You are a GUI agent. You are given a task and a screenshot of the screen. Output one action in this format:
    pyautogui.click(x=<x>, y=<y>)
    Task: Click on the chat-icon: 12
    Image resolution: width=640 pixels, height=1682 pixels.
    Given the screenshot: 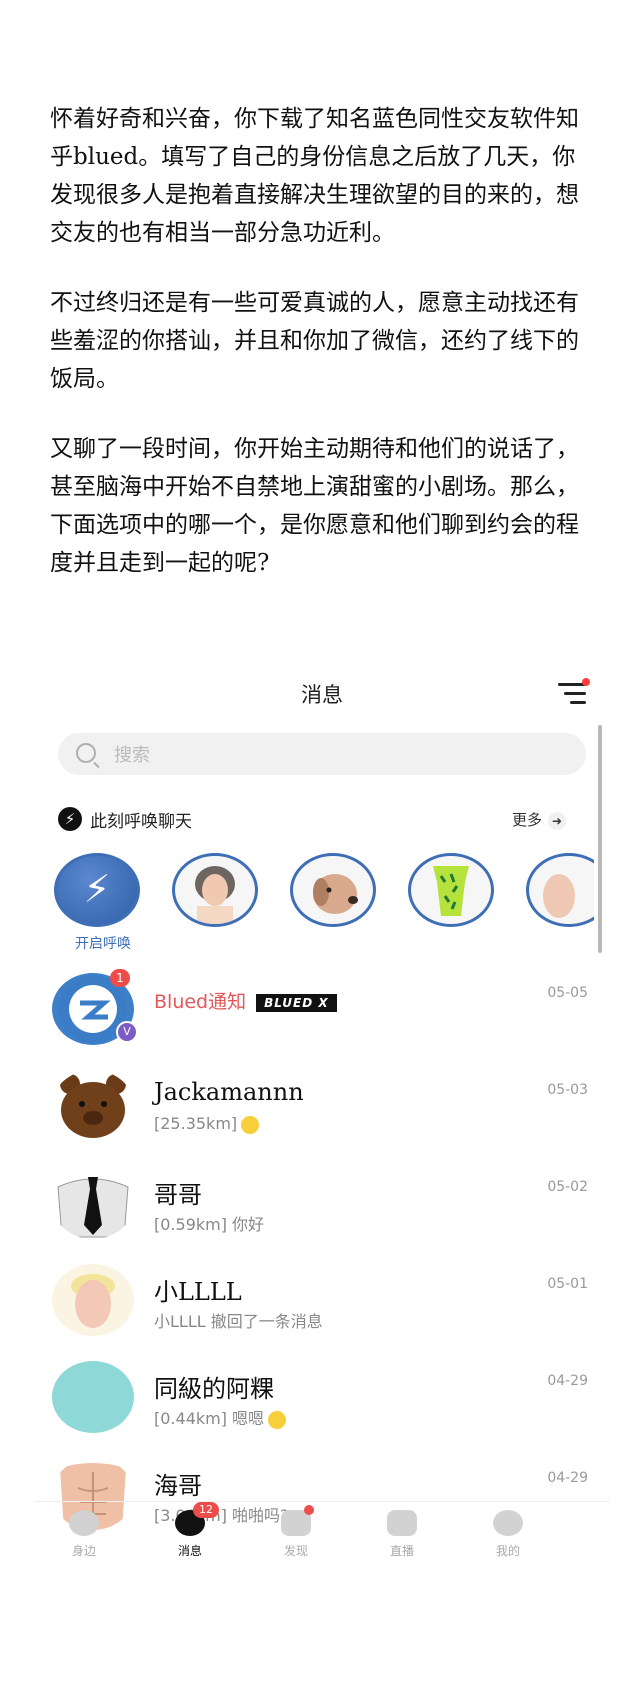 What is the action you would take?
    pyautogui.click(x=197, y=1519)
    